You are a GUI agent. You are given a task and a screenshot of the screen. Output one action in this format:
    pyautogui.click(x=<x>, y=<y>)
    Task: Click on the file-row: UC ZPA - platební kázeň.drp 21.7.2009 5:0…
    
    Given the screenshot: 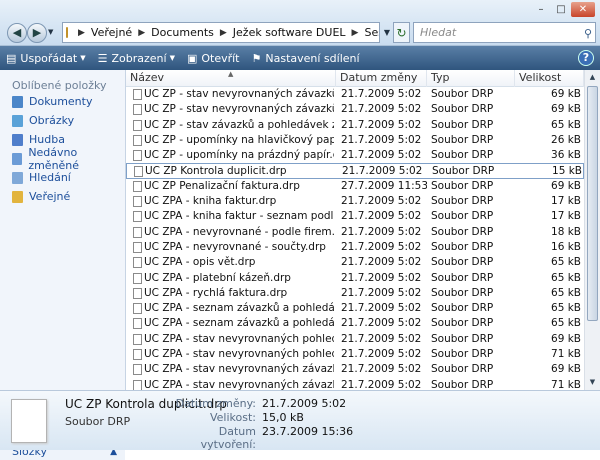 What is the action you would take?
    pyautogui.click(x=355, y=278)
    